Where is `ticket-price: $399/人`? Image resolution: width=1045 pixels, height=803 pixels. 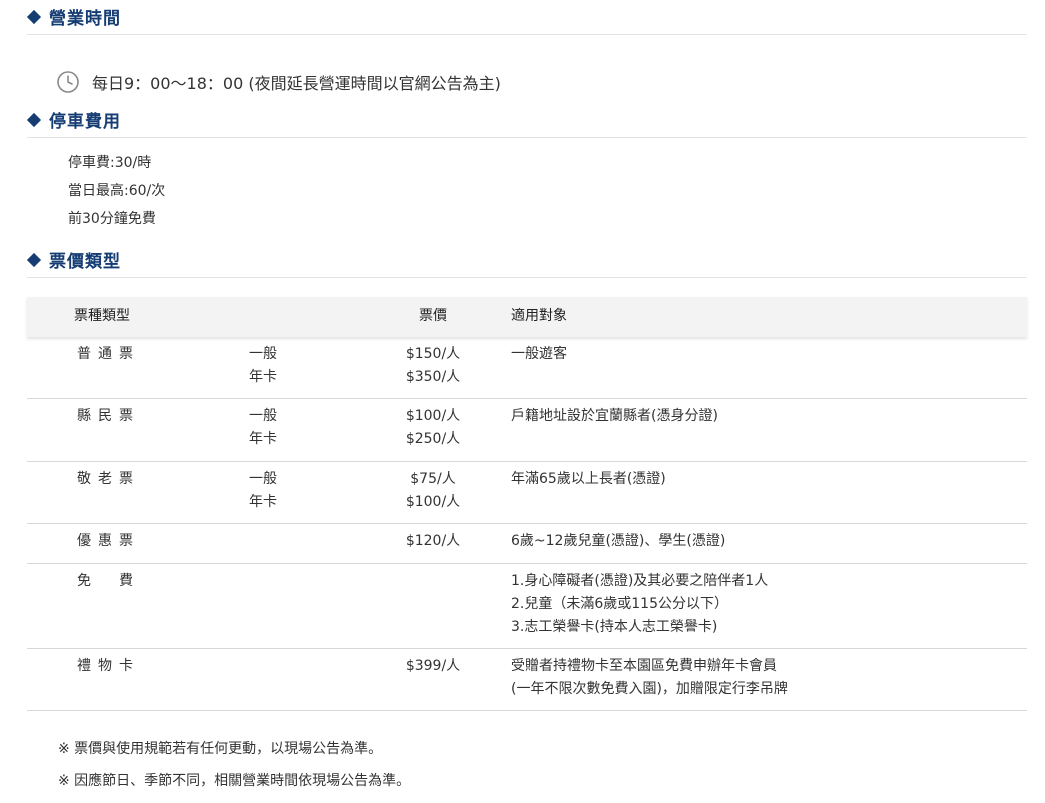 ticket-price: $399/人 is located at coordinates (433, 666).